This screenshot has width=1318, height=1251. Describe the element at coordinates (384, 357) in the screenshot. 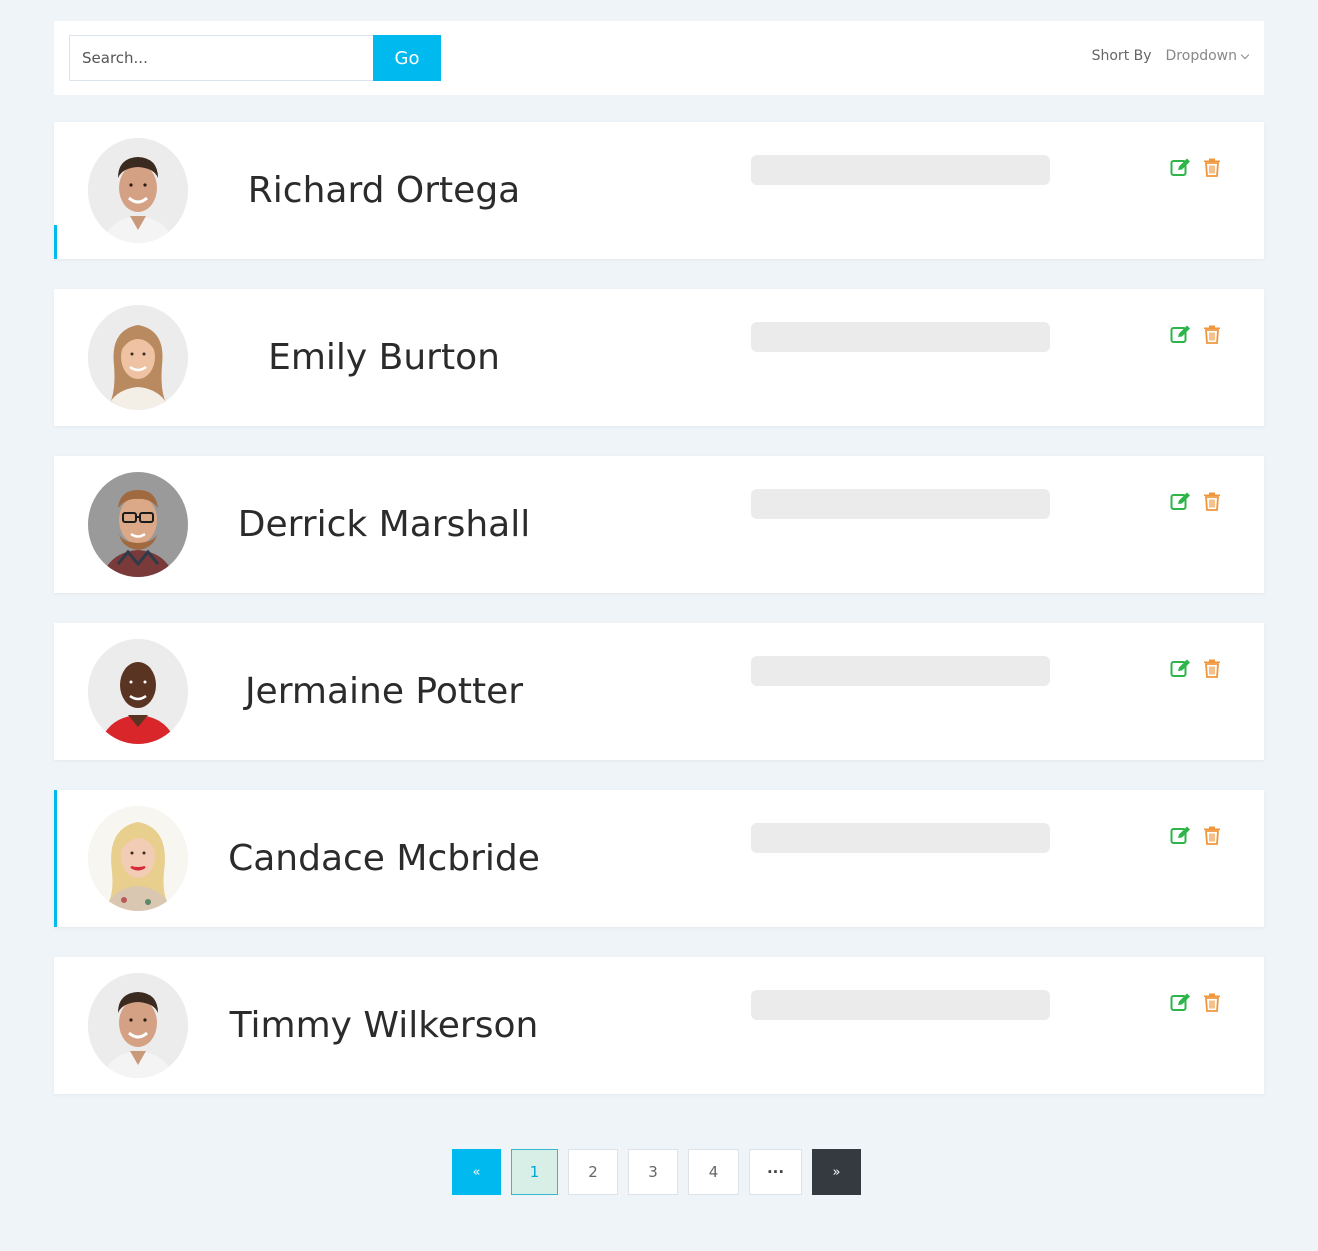

I see `person-name: Emily Burton` at that location.